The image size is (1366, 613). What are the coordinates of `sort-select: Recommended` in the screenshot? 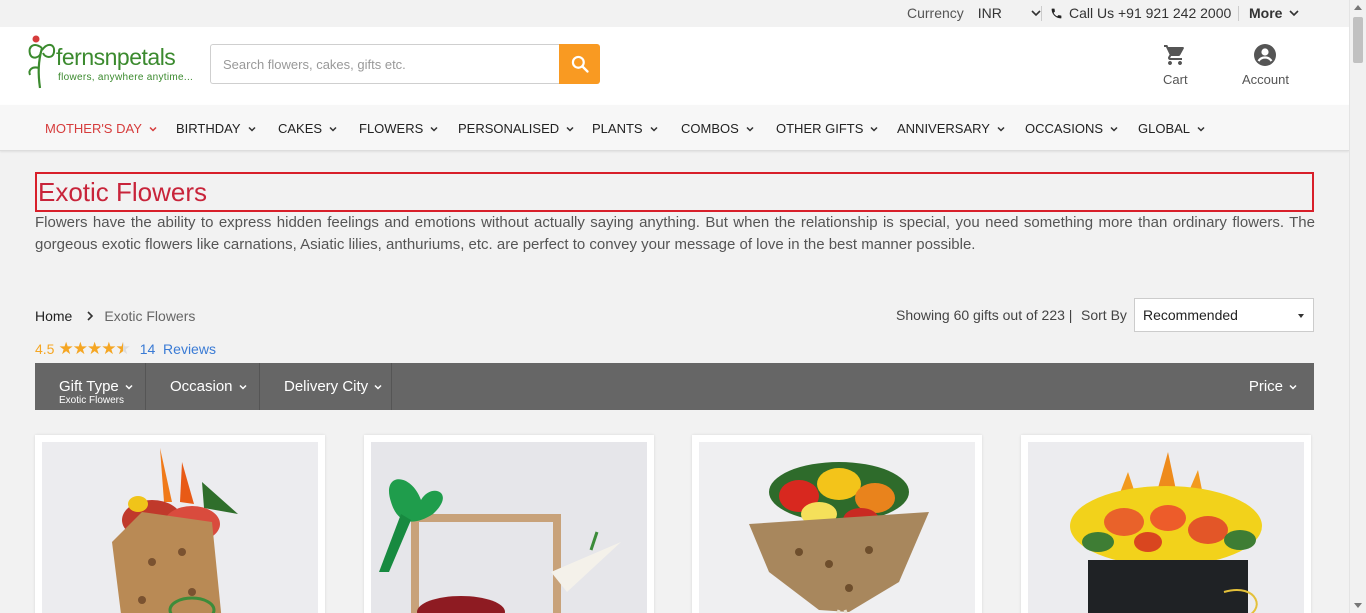 It's located at (1224, 315).